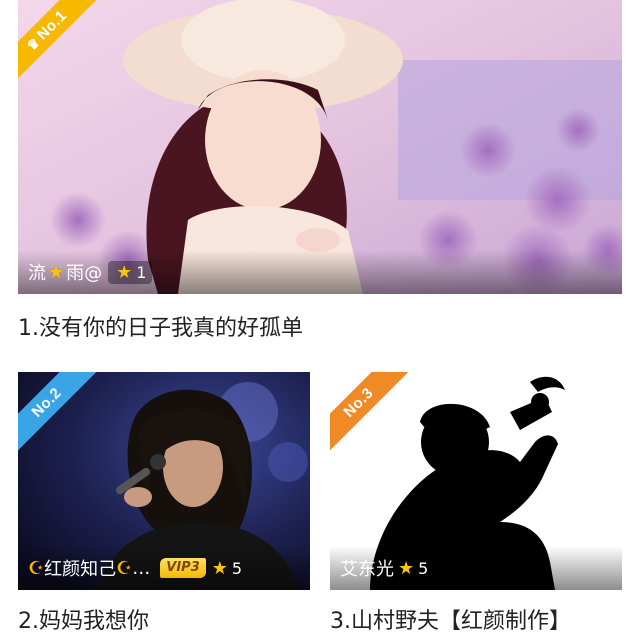  Describe the element at coordinates (160, 326) in the screenshot. I see `song-title-1: 1.没有你的日子我真的好孤单` at that location.